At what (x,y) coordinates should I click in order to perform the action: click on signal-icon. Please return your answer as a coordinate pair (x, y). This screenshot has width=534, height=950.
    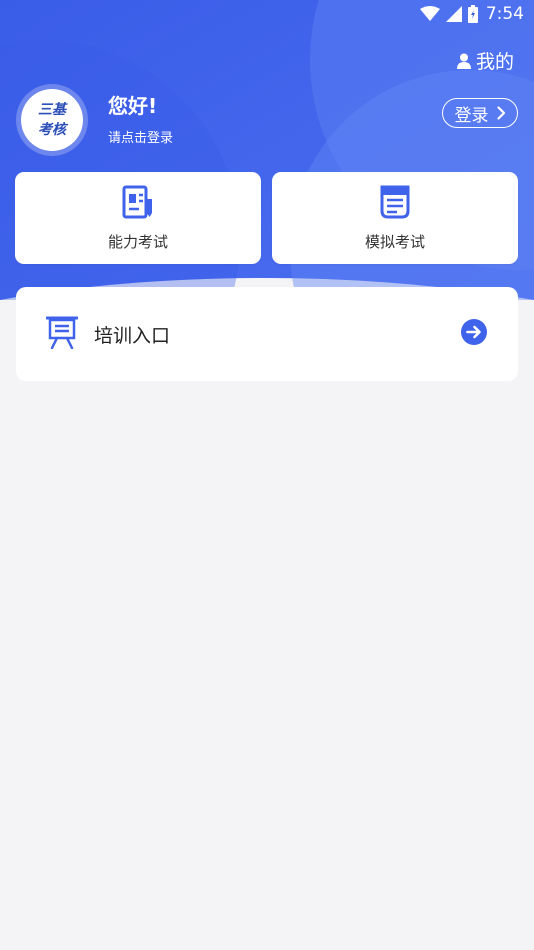
    Looking at the image, I should click on (453, 14).